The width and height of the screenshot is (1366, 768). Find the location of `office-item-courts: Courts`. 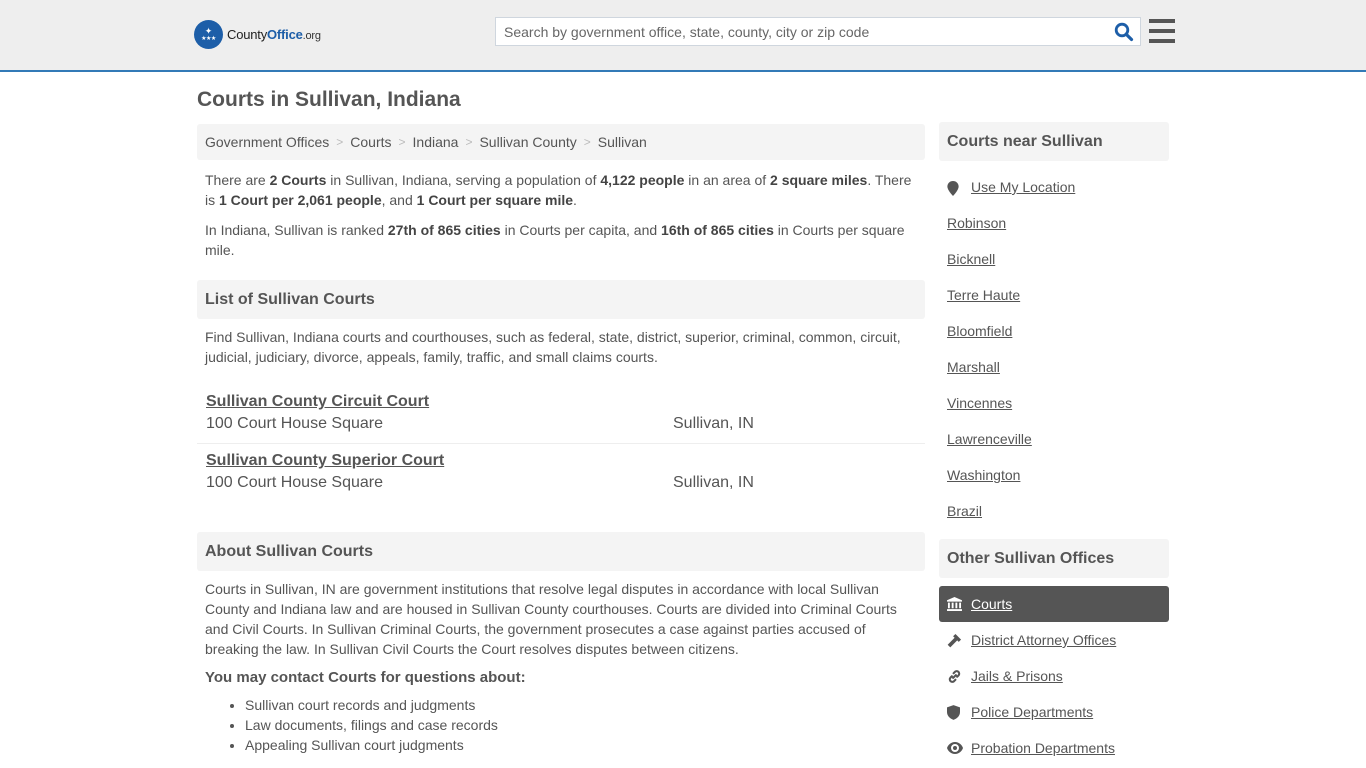

office-item-courts: Courts is located at coordinates (1054, 604).